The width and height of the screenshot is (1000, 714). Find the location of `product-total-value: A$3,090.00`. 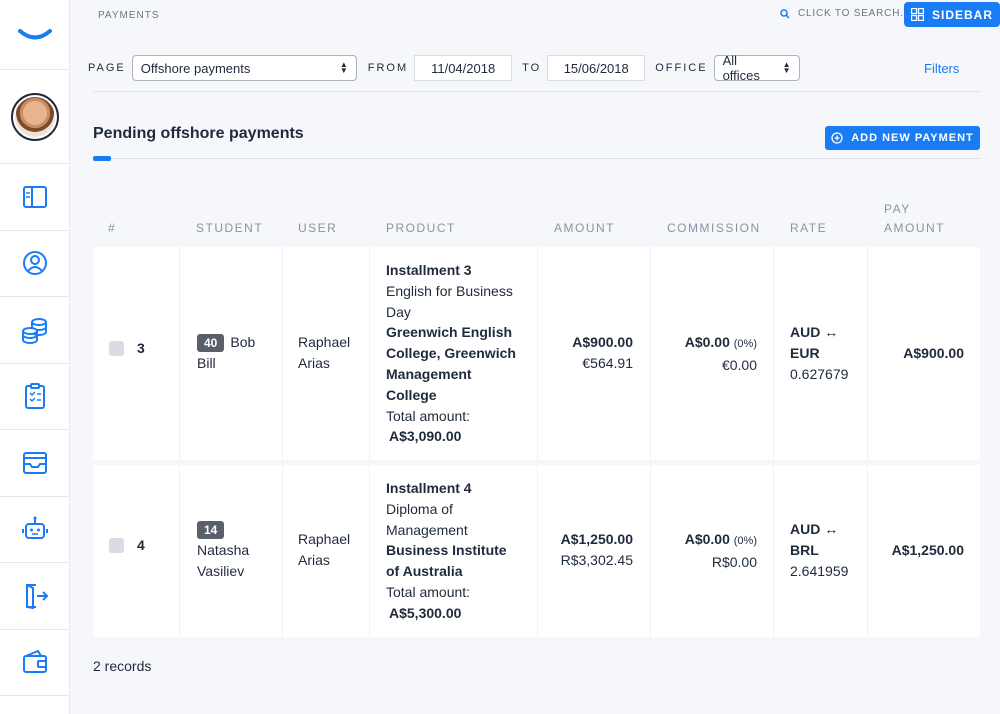

product-total-value: A$3,090.00 is located at coordinates (425, 436).